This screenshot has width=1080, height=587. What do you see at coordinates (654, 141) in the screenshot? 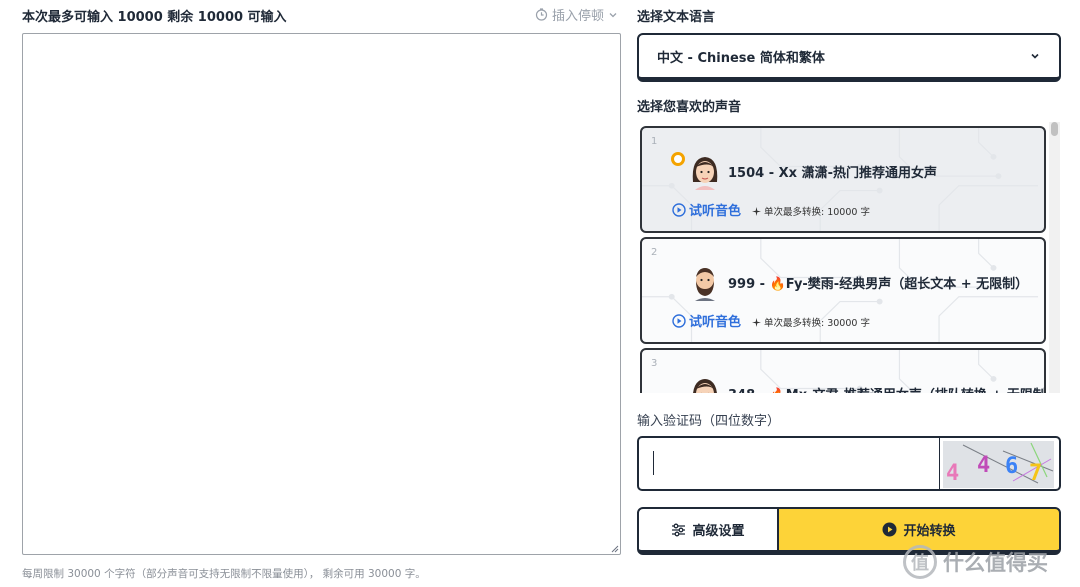
I see `voice-index: 1` at bounding box center [654, 141].